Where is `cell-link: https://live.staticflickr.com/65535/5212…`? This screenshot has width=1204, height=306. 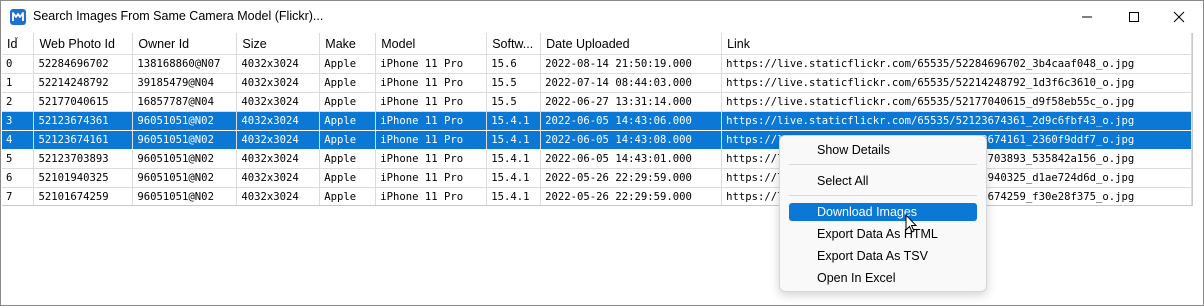
cell-link: https://live.staticflickr.com/65535/5212… is located at coordinates (956, 121).